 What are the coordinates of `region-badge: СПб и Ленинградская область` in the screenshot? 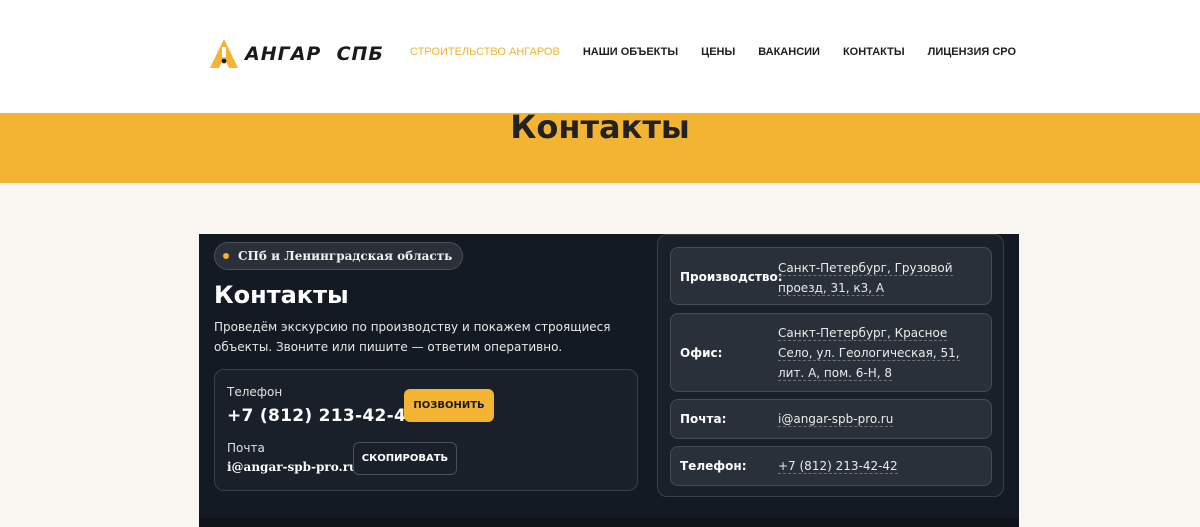 It's located at (339, 256).